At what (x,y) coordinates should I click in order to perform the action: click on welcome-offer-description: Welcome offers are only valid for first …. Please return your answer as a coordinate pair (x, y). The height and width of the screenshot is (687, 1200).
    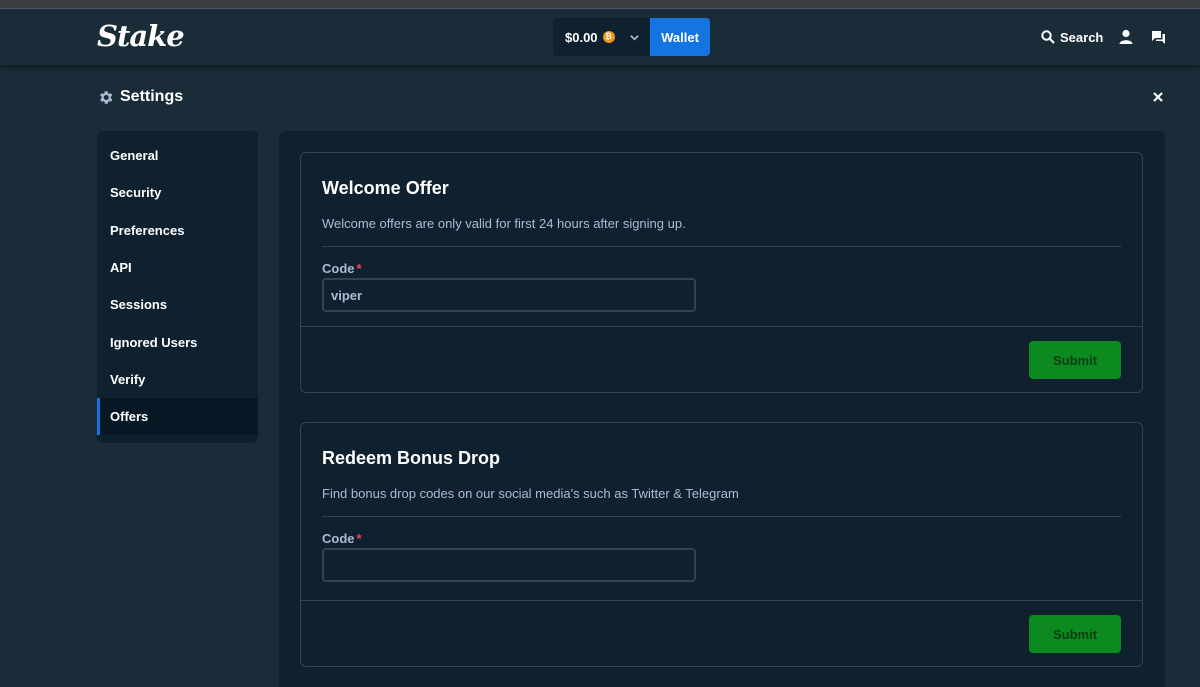
    Looking at the image, I should click on (504, 223).